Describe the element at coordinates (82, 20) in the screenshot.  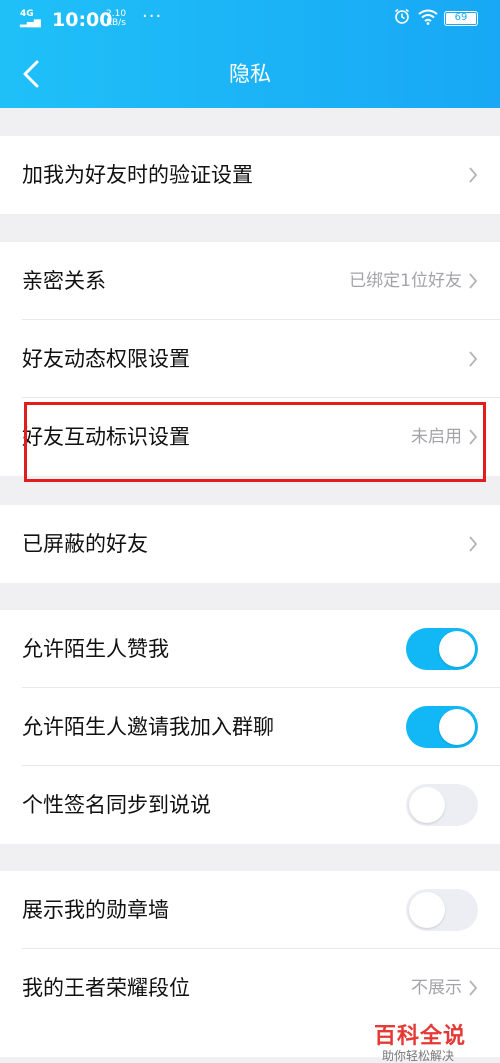
I see `status-time: 10:00` at that location.